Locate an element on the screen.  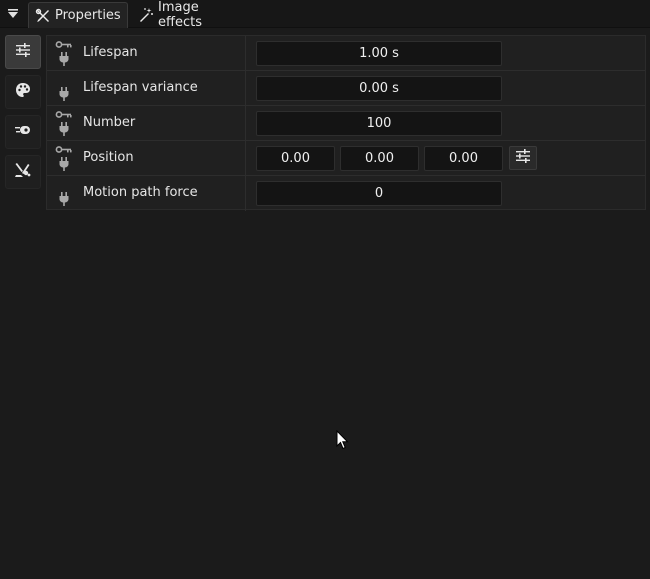
lifespan-variance-field: 0.00 s is located at coordinates (379, 88).